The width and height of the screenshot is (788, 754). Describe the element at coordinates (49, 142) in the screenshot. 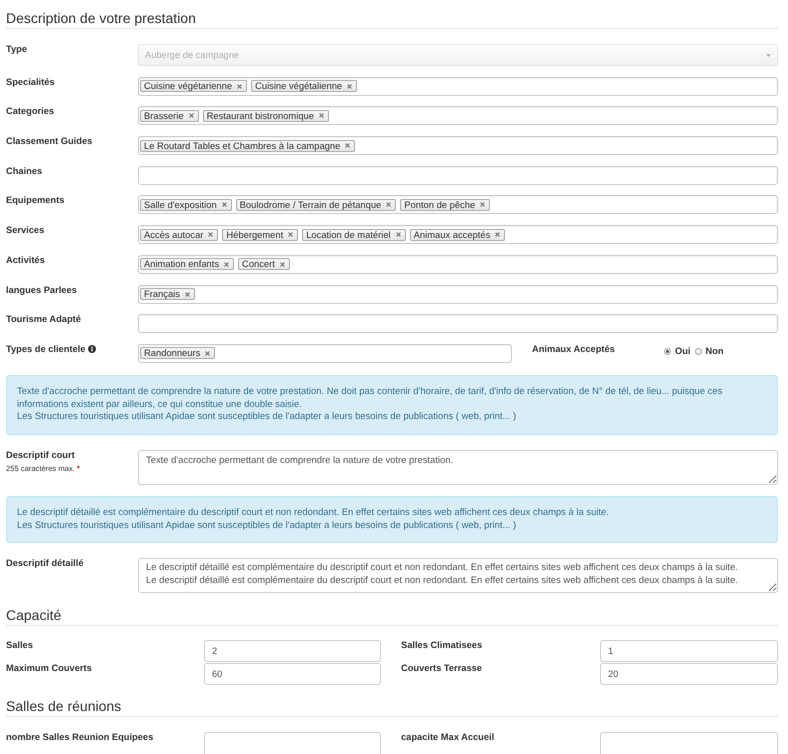

I see `field-label: Classement Guides` at that location.